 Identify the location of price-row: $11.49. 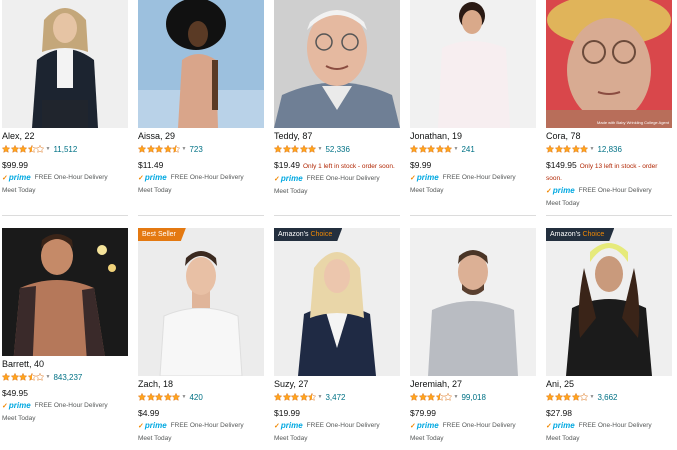
(201, 165).